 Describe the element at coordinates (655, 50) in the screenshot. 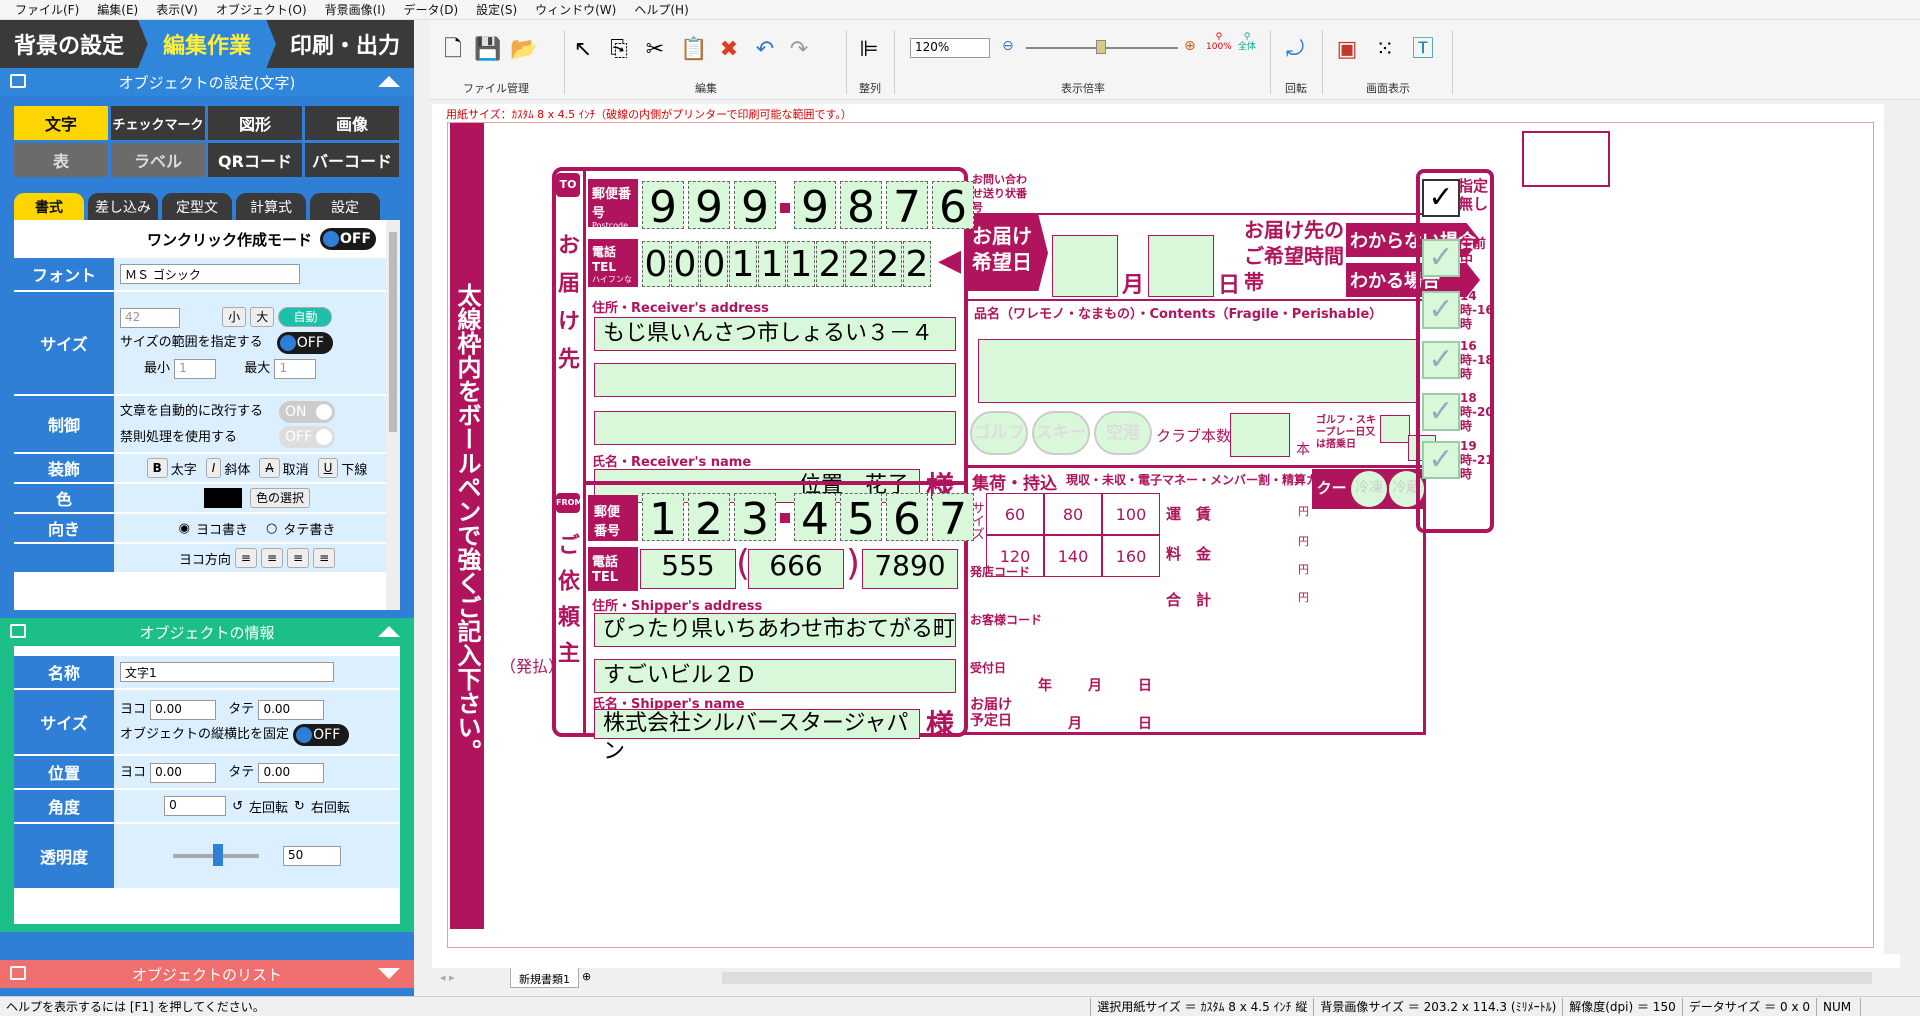

I see `cut-icon: ✂` at that location.